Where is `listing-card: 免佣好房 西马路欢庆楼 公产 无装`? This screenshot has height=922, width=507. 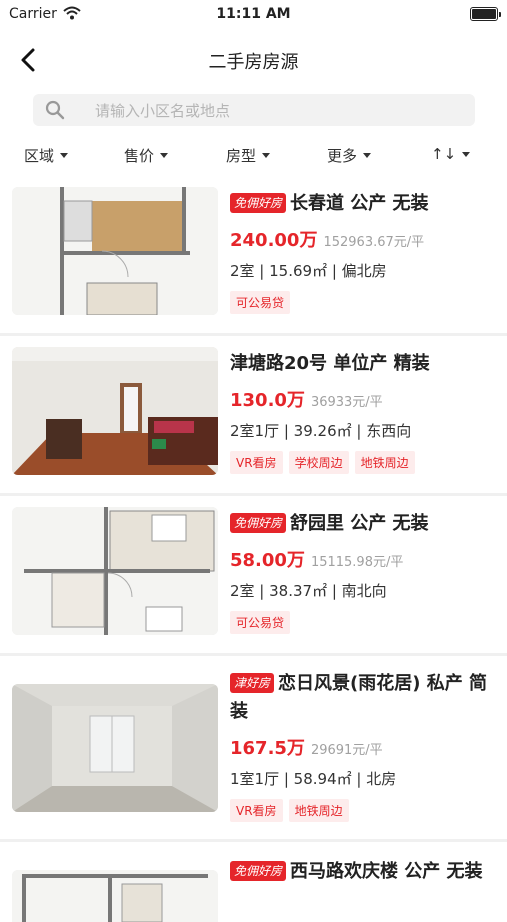
listing-card: 免佣好房 西马路欢庆楼 公产 无装 is located at coordinates (253, 882).